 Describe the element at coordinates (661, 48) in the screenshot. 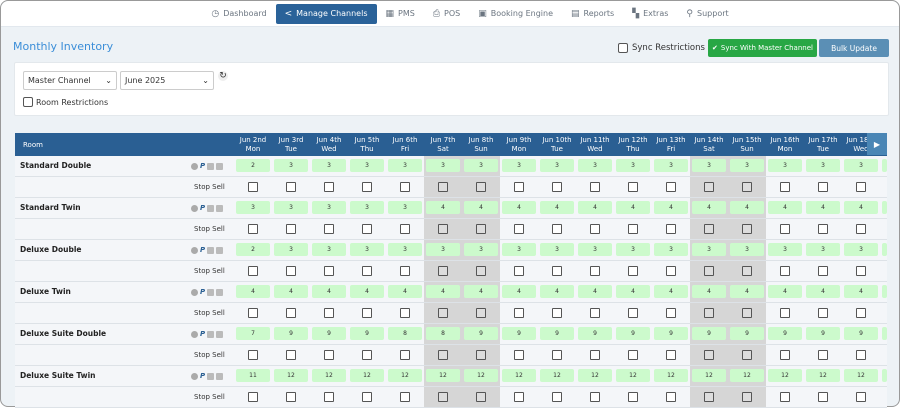

I see `sync-restrictions-checkbox: Sync Restrictions` at that location.